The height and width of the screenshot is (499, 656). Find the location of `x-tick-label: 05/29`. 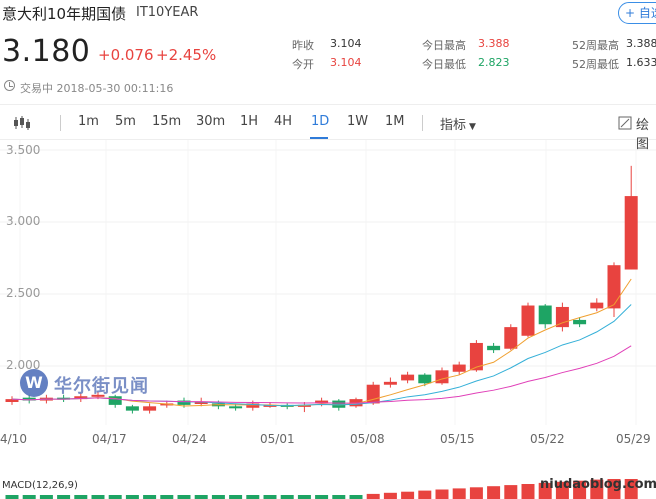

x-tick-label: 05/29 is located at coordinates (633, 439).